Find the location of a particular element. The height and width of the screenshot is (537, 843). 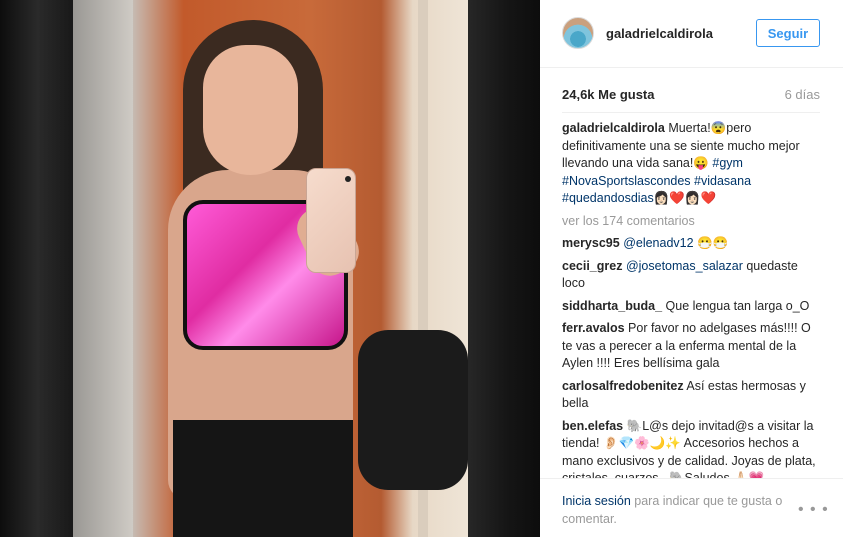

caption-tag: #NovaSportslascondes is located at coordinates (626, 181).